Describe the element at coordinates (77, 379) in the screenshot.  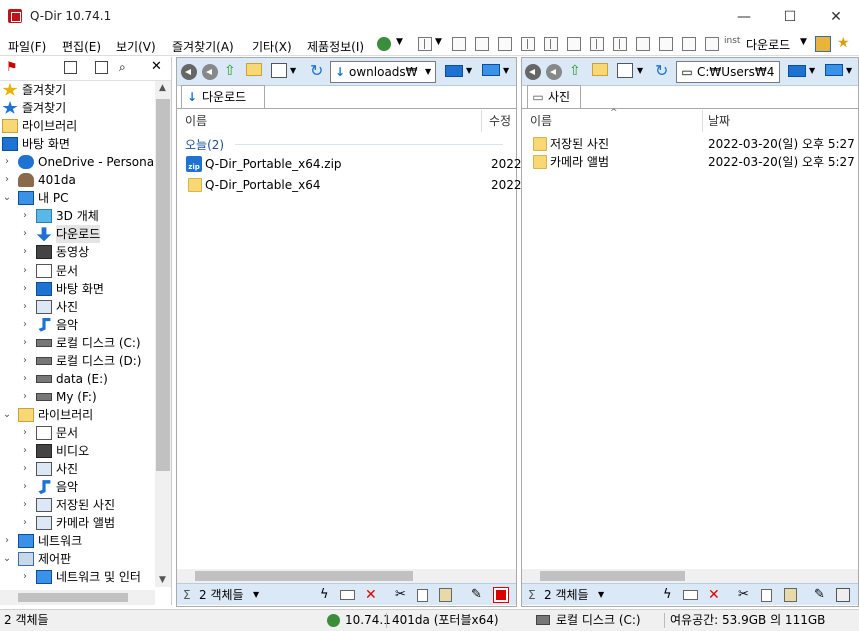
I see `tree-item: › data (E:)` at that location.